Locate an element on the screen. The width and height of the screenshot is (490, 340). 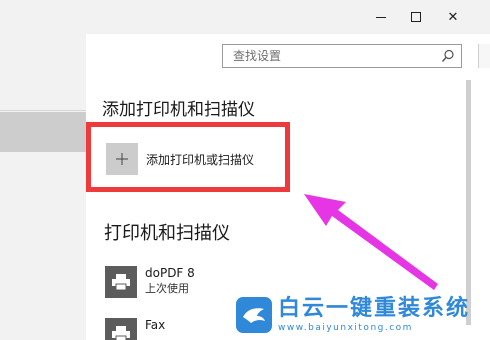
nav-divider is located at coordinates (43, 110).